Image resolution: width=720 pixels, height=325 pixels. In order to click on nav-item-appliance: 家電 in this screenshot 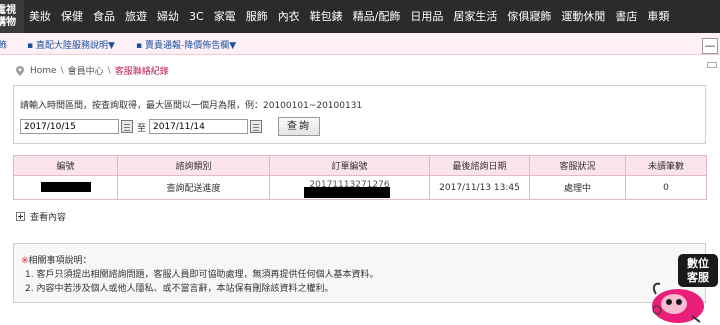, I will do `click(225, 16)`.